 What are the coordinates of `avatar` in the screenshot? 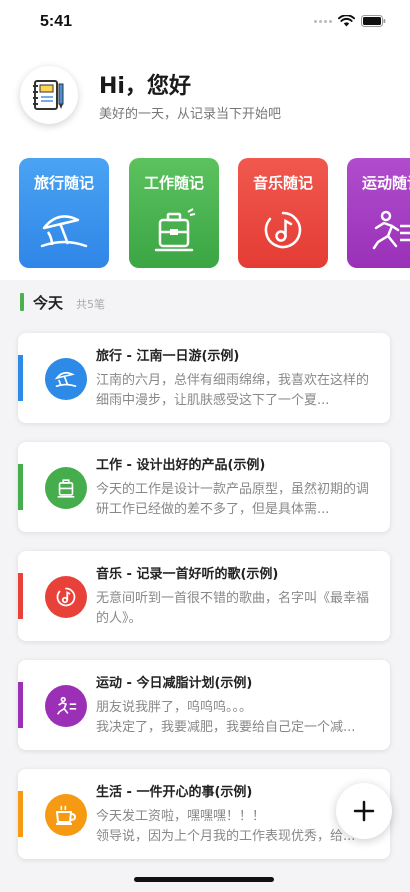 It's located at (49, 95).